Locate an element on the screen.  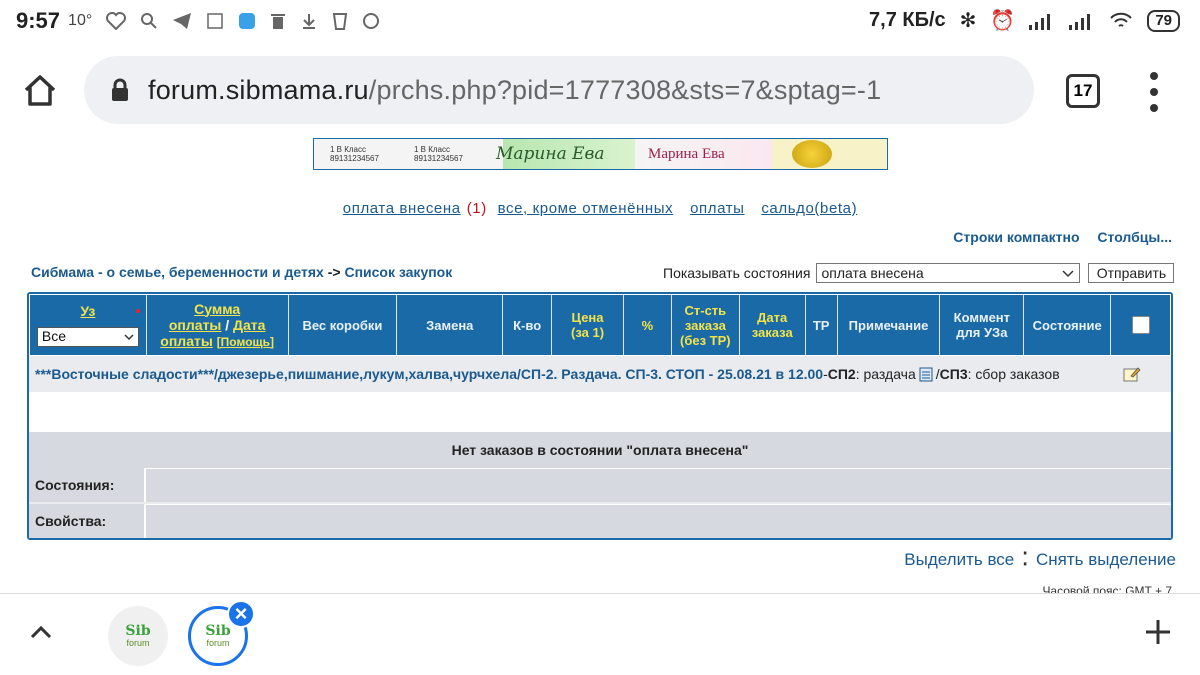
uz-sort-link: Уз is located at coordinates (87, 311).